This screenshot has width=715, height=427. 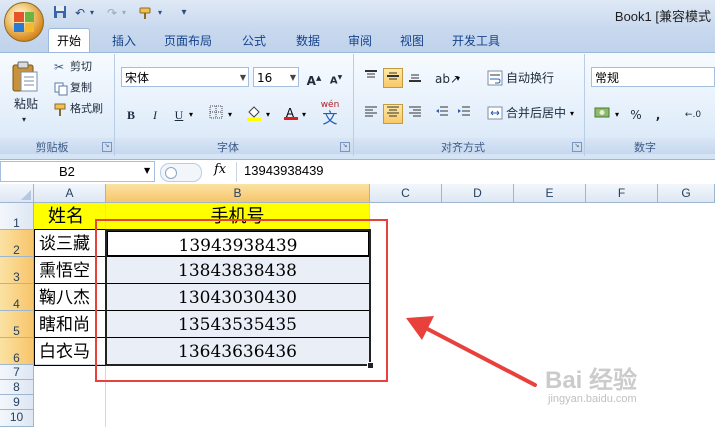 What do you see at coordinates (155, 114) in the screenshot?
I see `italic-button: I` at bounding box center [155, 114].